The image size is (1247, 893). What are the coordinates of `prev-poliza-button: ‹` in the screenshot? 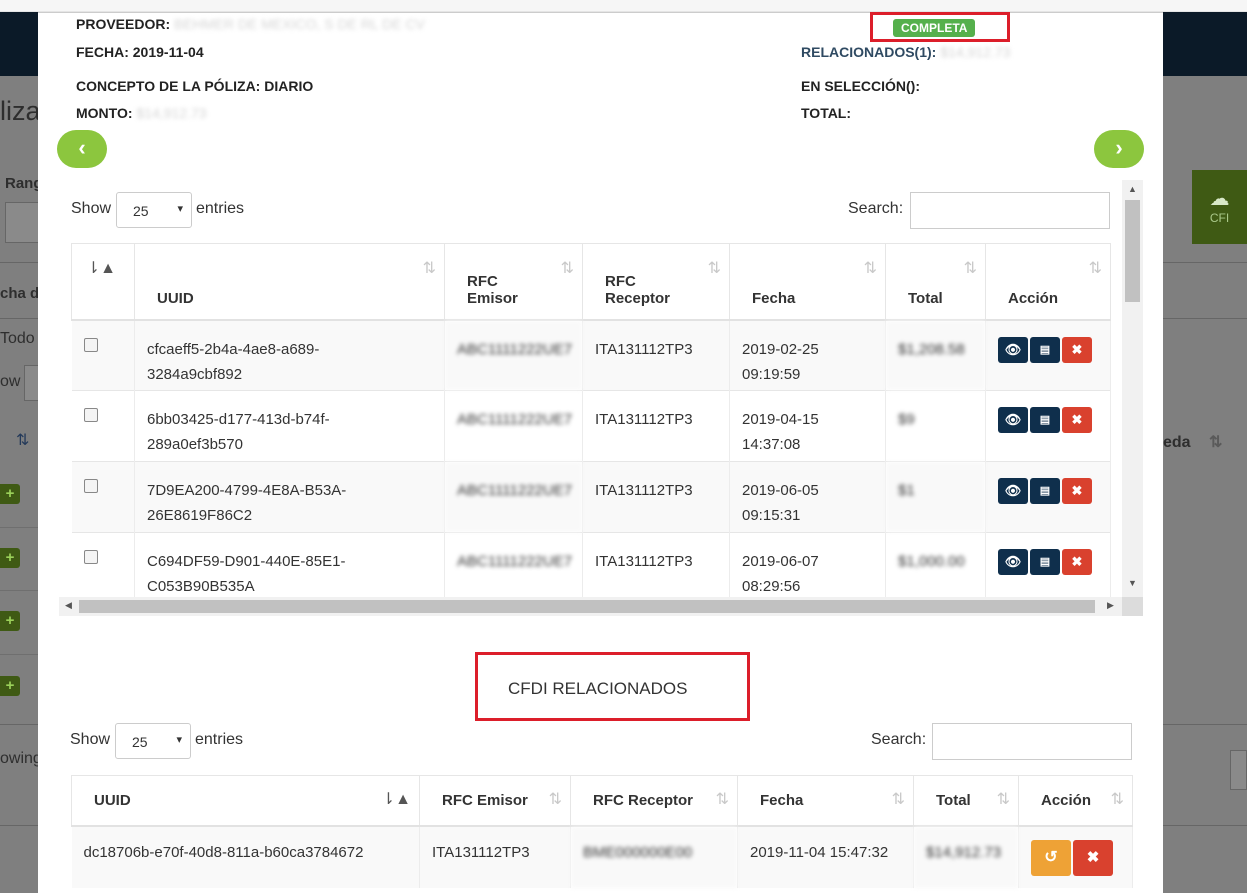 It's located at (82, 149).